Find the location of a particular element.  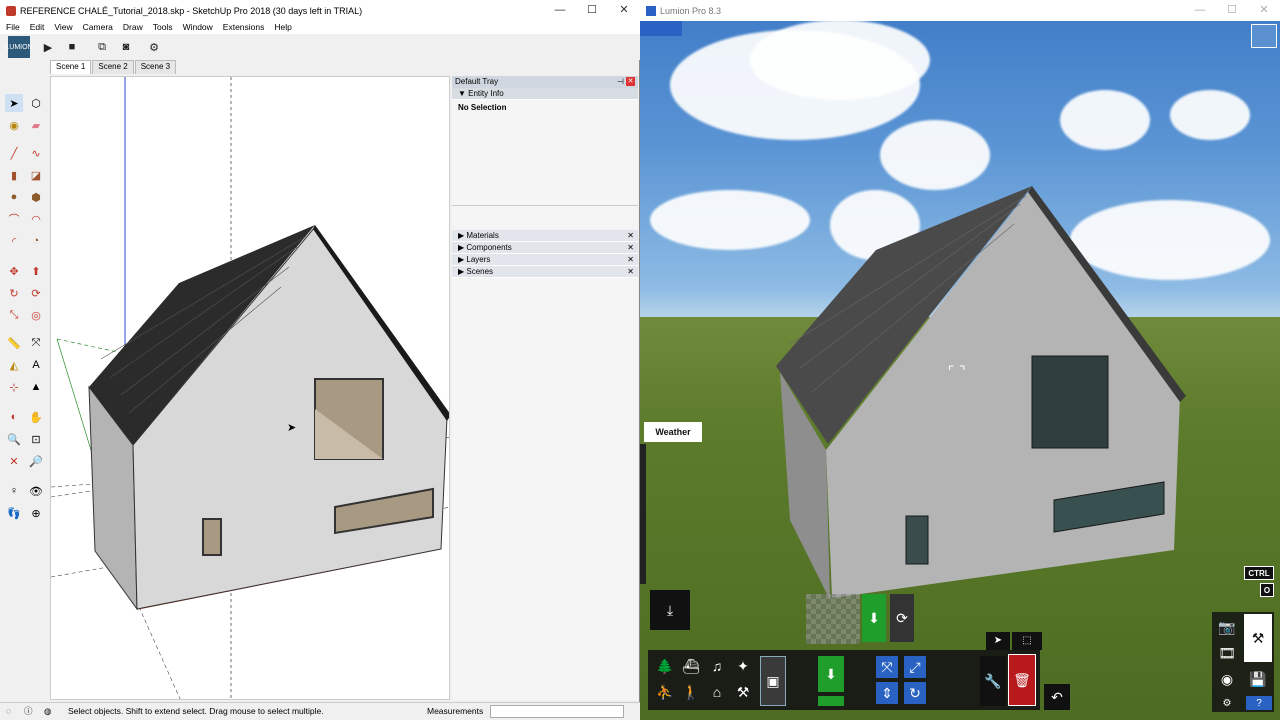

text-icon: A is located at coordinates (36, 365).